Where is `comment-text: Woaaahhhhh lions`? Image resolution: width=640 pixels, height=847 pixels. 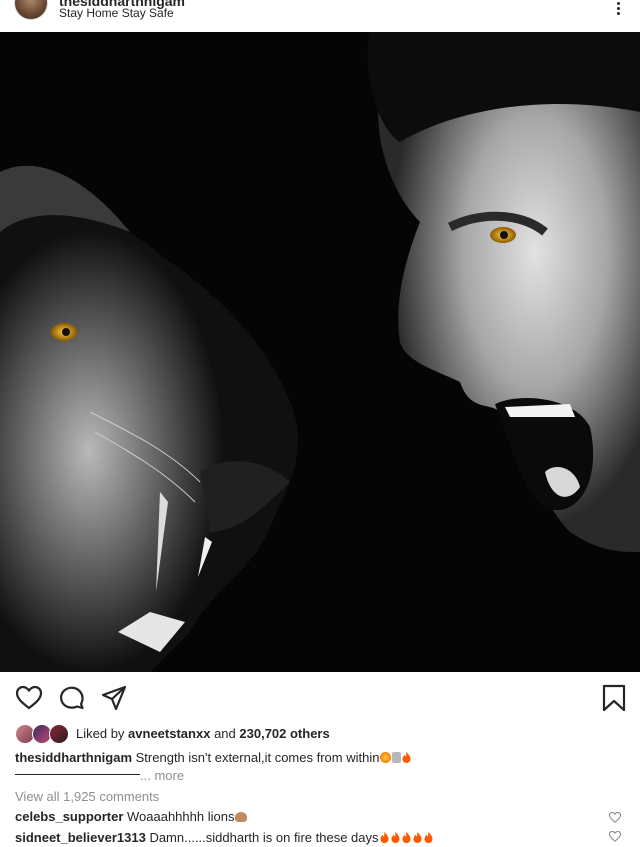 comment-text: Woaaahhhhh lions is located at coordinates (181, 816).